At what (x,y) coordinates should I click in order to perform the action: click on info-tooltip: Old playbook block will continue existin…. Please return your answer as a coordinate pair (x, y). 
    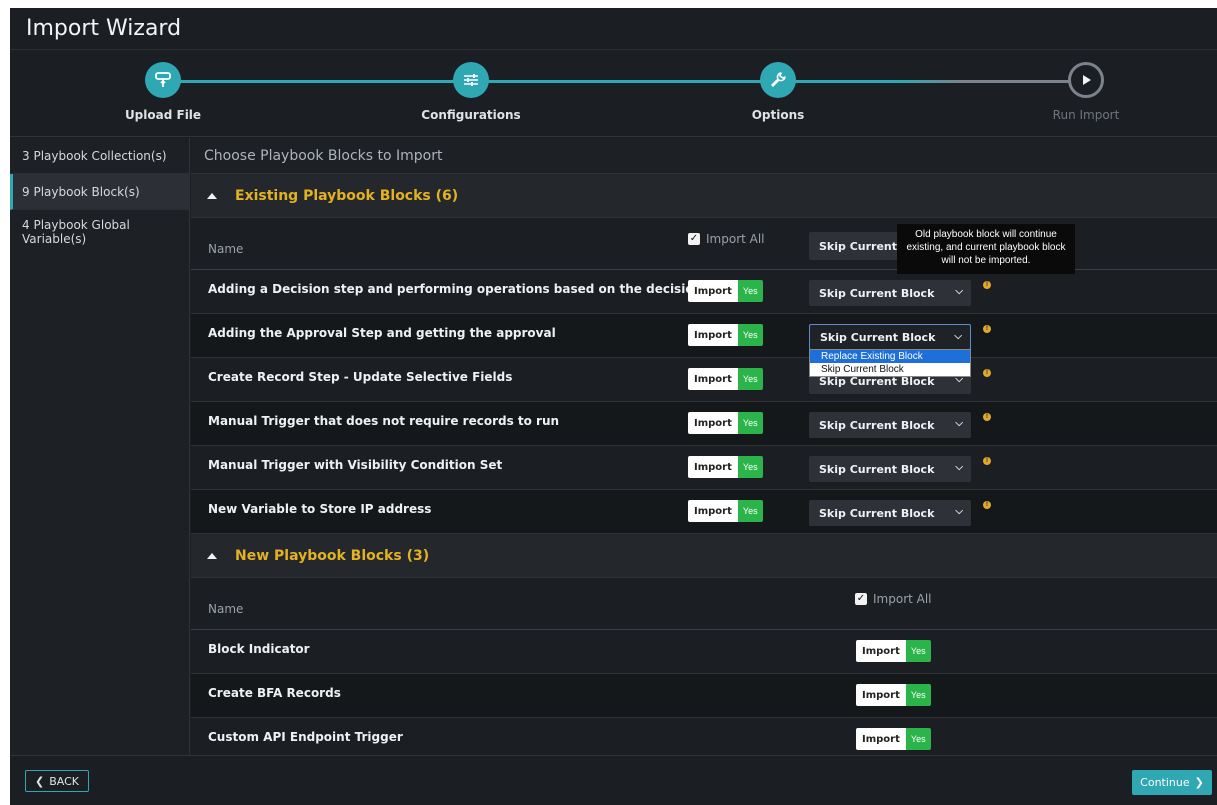
    Looking at the image, I should click on (986, 249).